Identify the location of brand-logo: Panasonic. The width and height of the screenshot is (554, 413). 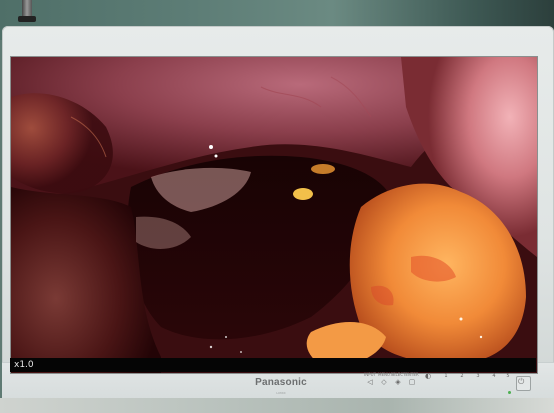
(281, 382).